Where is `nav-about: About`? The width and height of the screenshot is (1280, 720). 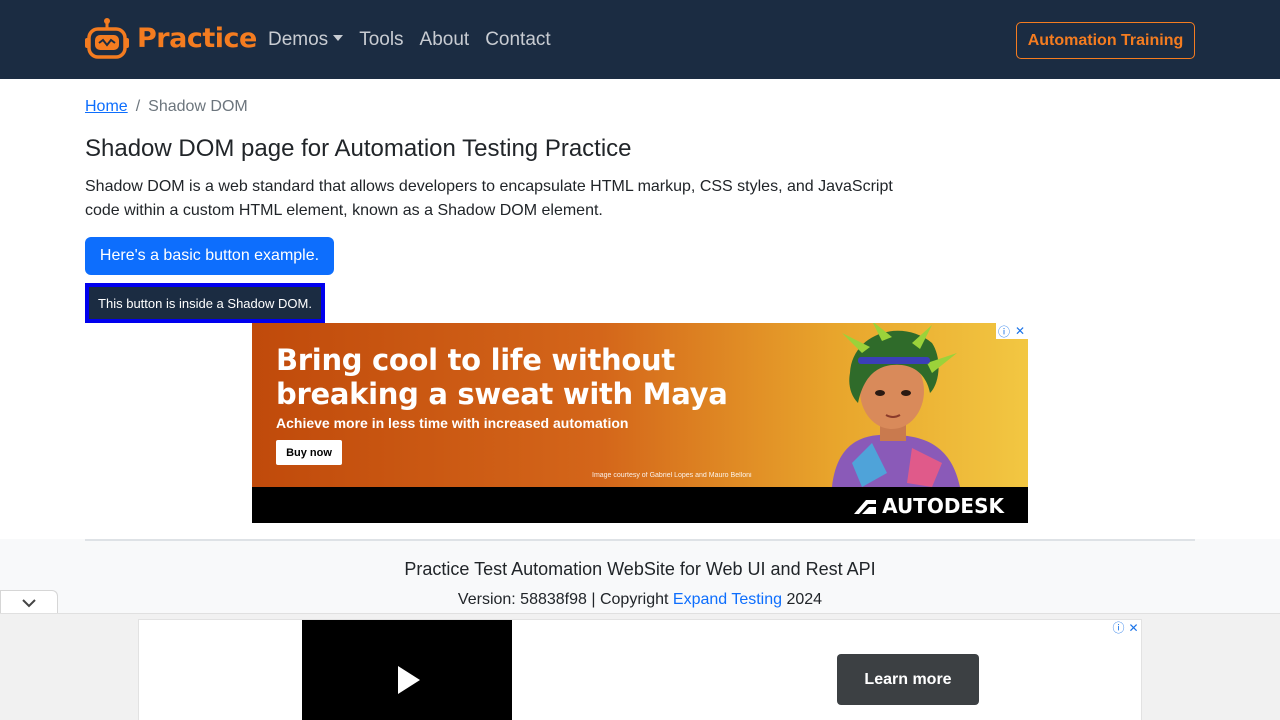 nav-about: About is located at coordinates (445, 40).